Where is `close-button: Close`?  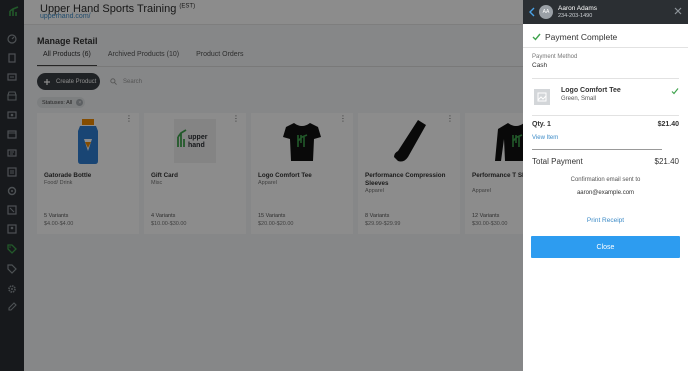 close-button: Close is located at coordinates (605, 247).